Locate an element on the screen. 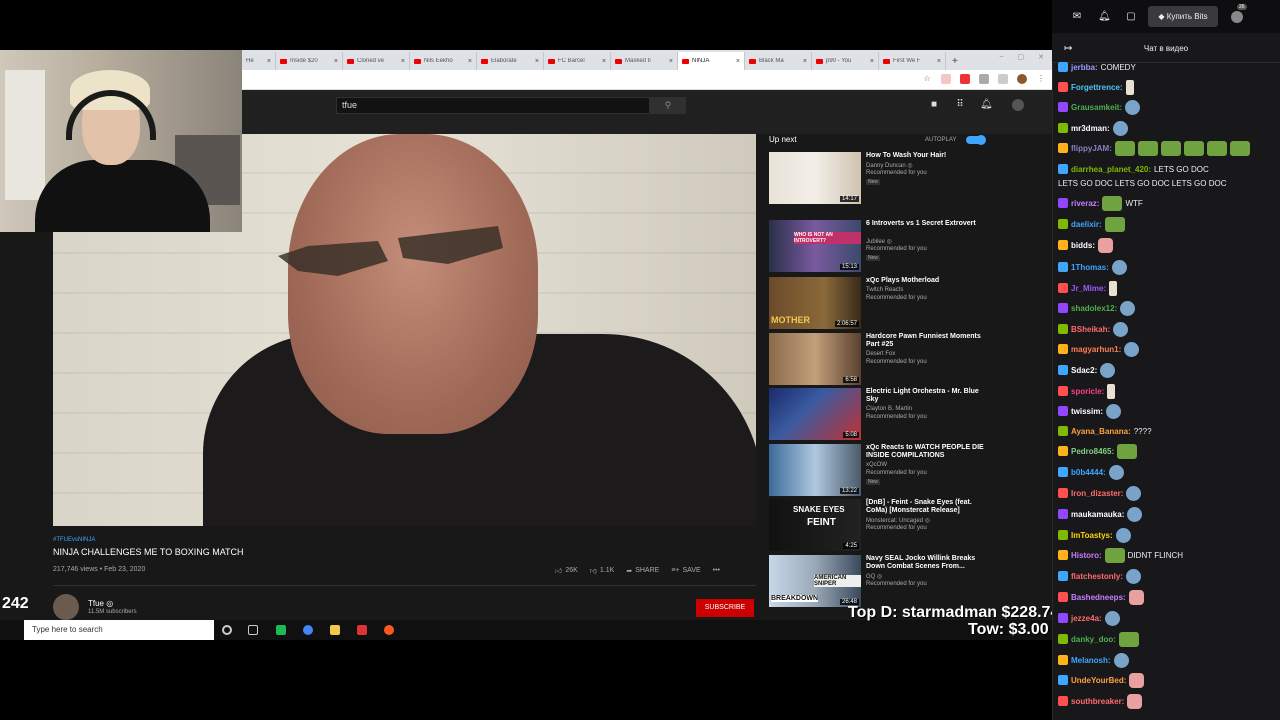  recommended-video-channel: Jubilee ◎ is located at coordinates (879, 241).